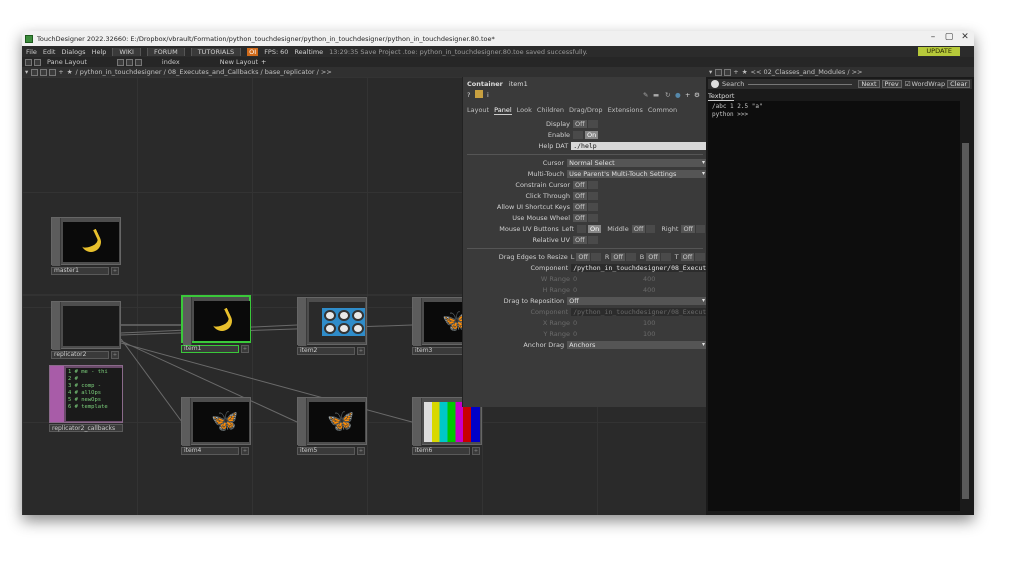 The height and width of the screenshot is (576, 1024). What do you see at coordinates (618, 256) in the screenshot?
I see `drag-edge-r-toggle: Off` at bounding box center [618, 256].